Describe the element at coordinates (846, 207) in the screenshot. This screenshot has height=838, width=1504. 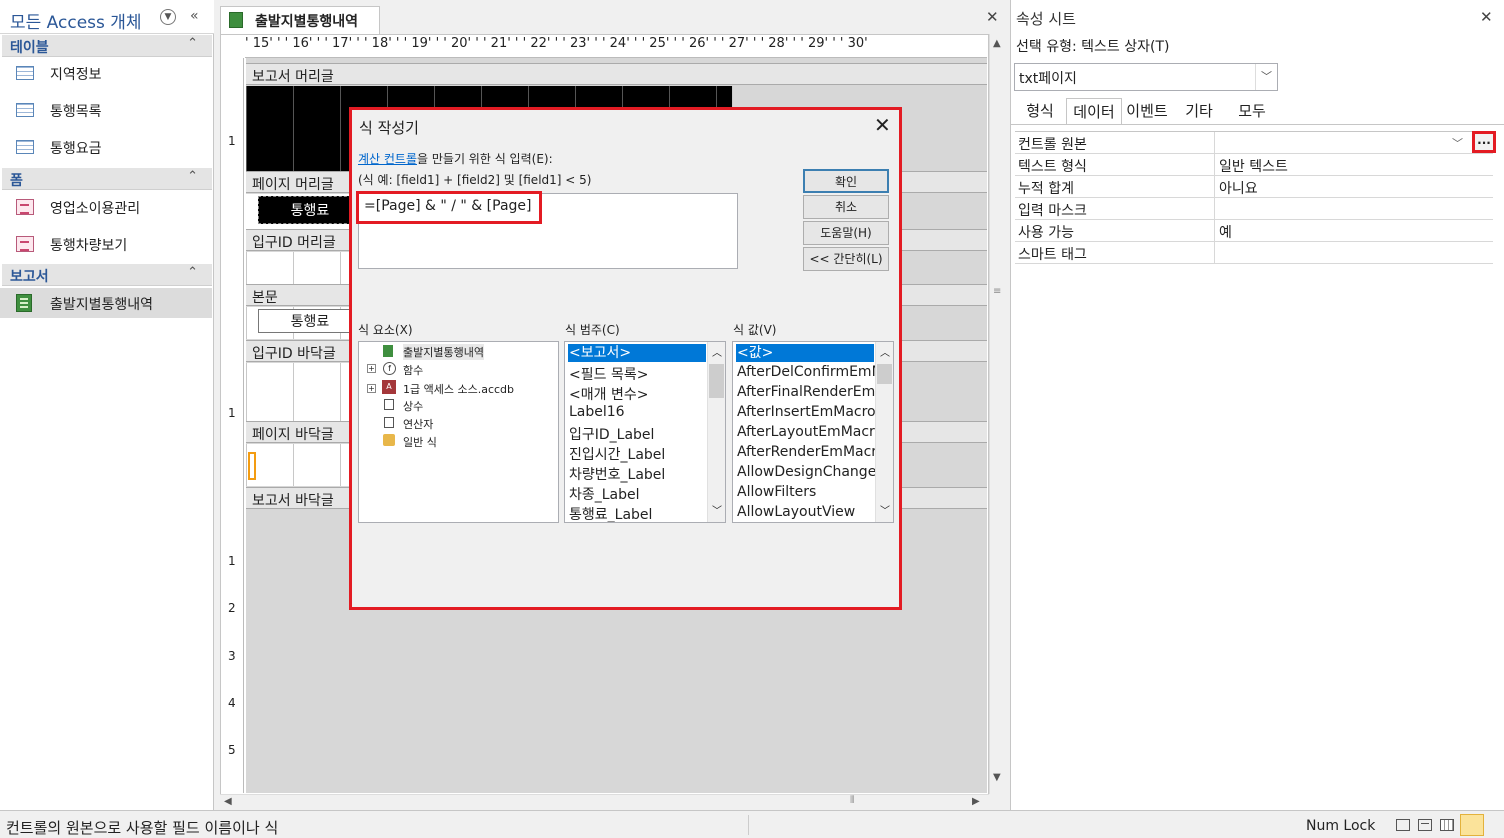
I see `cancel-button: 취소` at that location.